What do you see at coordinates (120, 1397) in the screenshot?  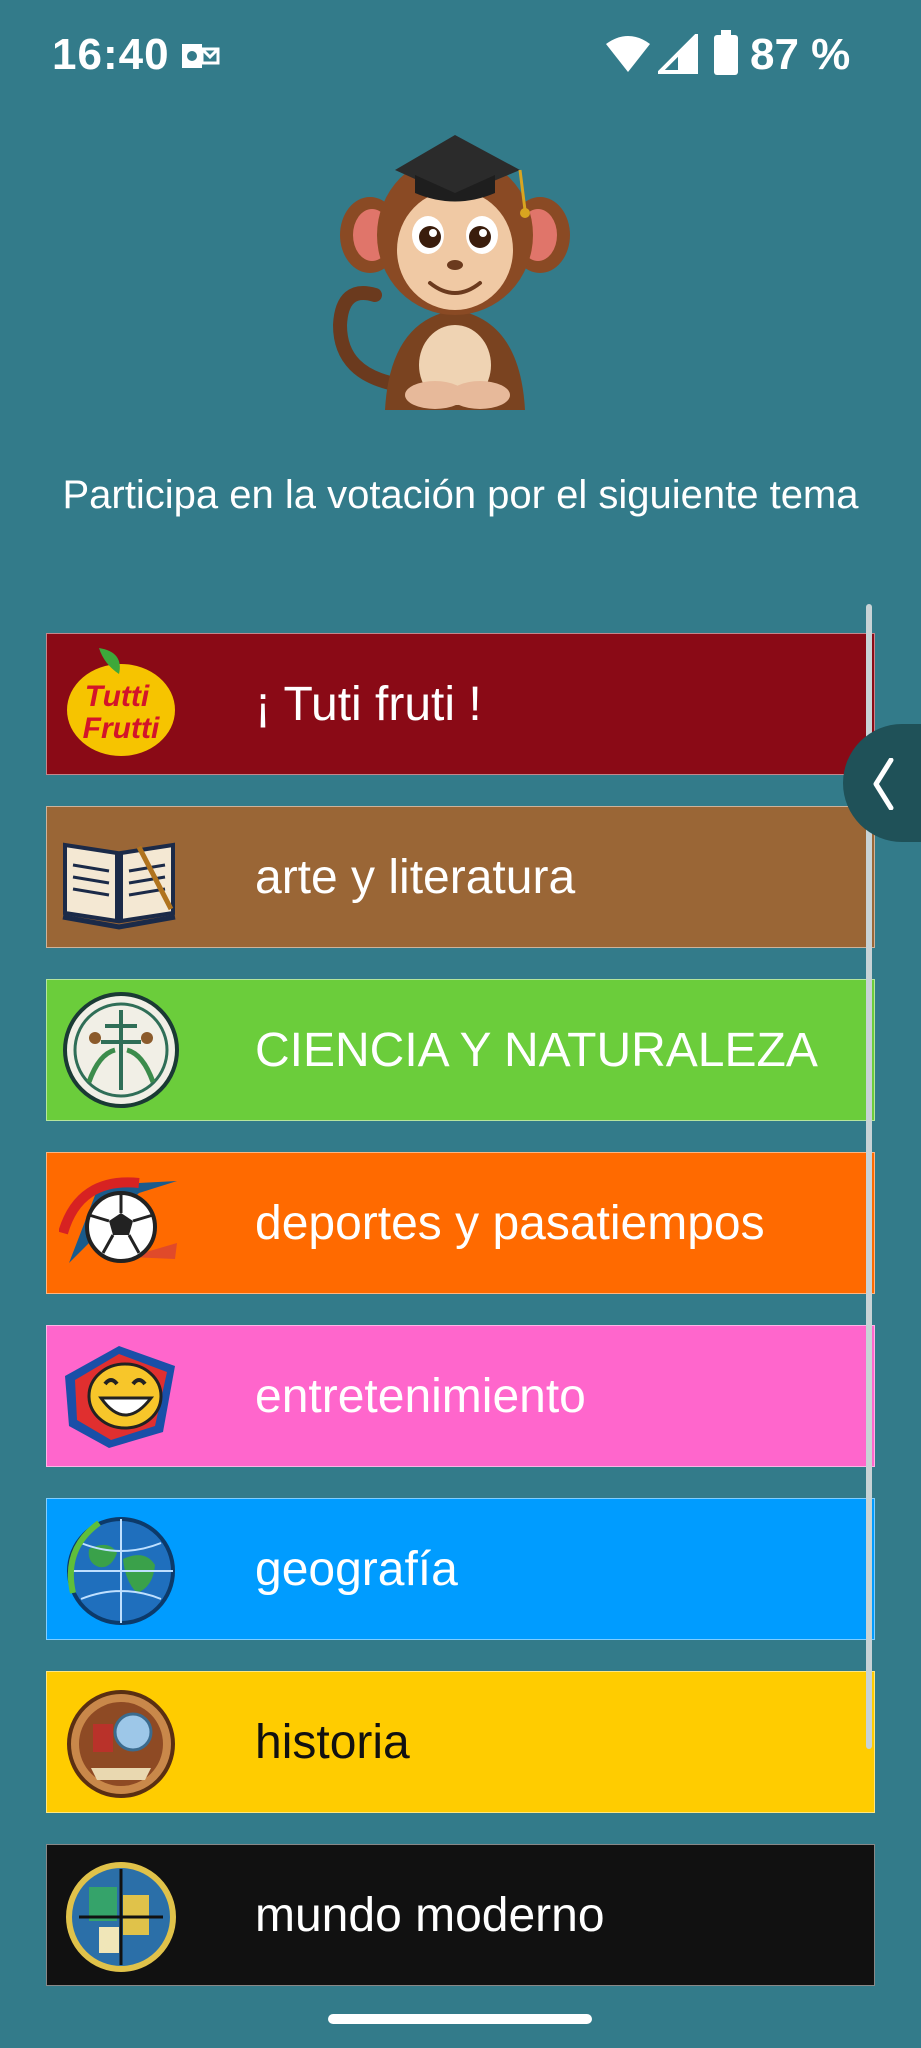 I see `laughing-face-icon` at bounding box center [120, 1397].